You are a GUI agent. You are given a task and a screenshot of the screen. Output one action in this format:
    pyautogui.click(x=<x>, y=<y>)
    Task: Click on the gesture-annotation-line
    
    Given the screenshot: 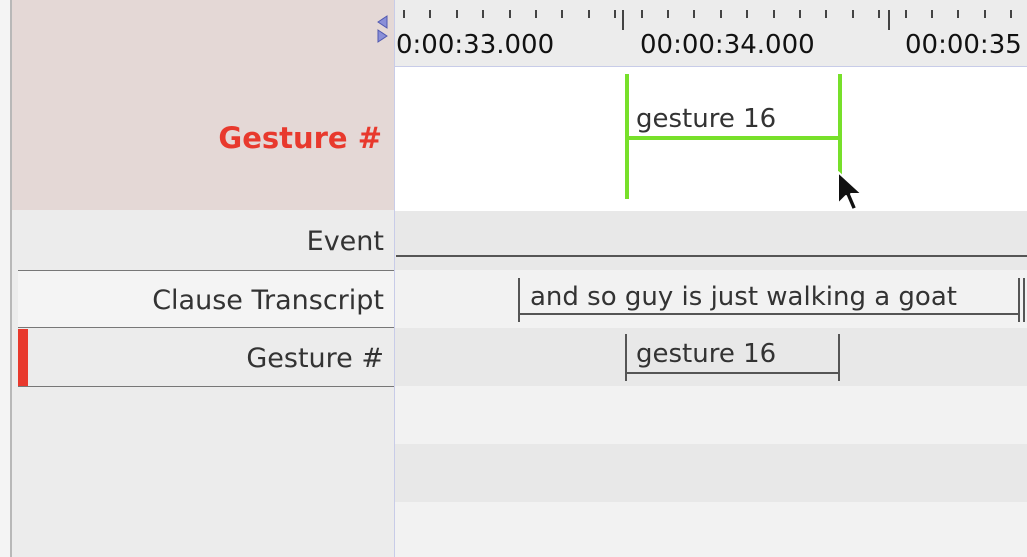 What is the action you would take?
    pyautogui.click(x=732, y=373)
    